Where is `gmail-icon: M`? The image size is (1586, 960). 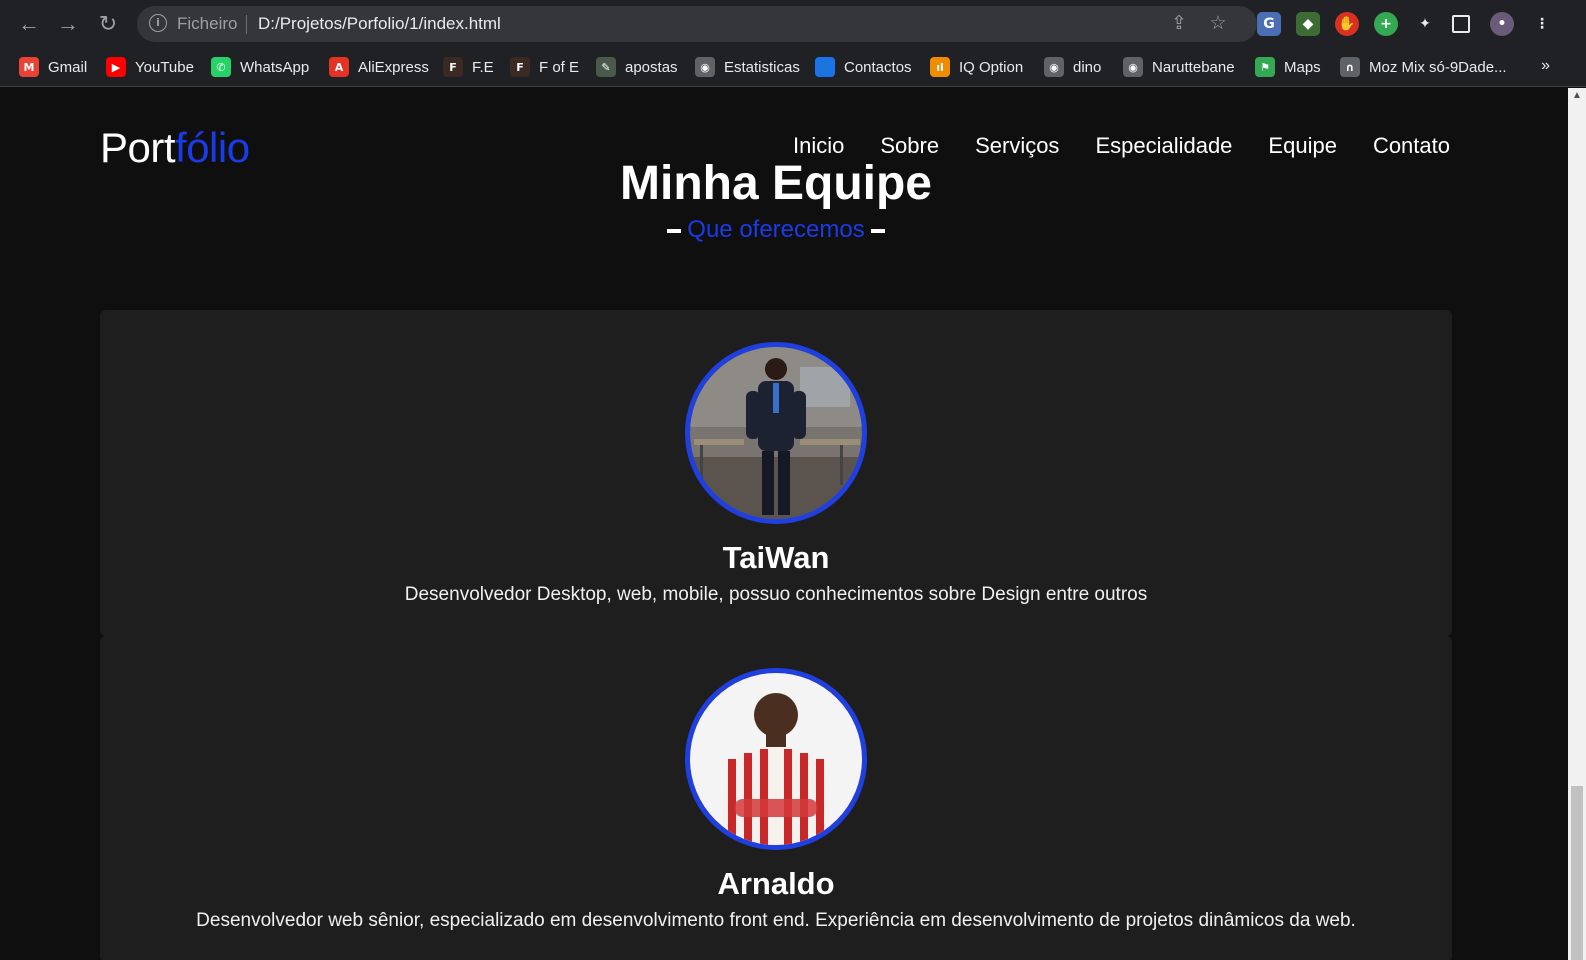 gmail-icon: M is located at coordinates (29, 67).